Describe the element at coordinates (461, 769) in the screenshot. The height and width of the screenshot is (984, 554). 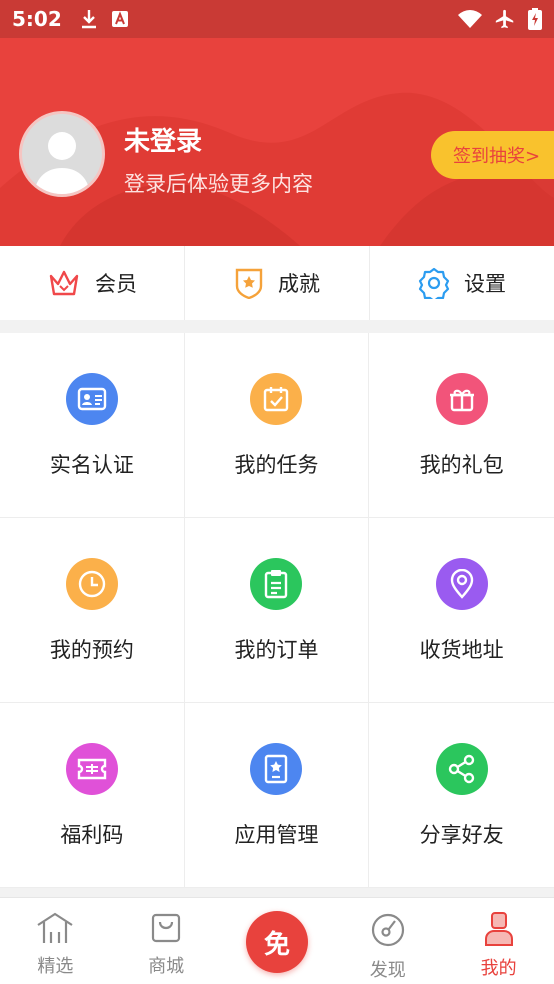
I see `share-icon` at that location.